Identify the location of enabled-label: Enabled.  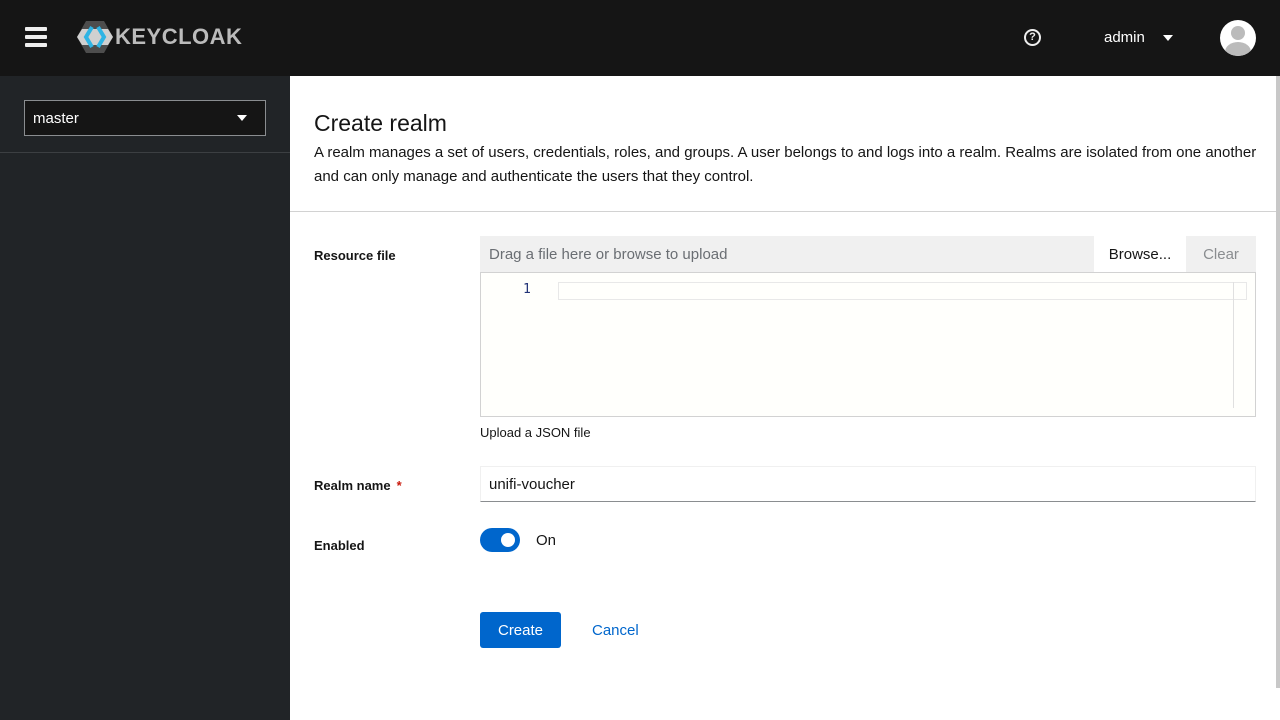
(339, 545).